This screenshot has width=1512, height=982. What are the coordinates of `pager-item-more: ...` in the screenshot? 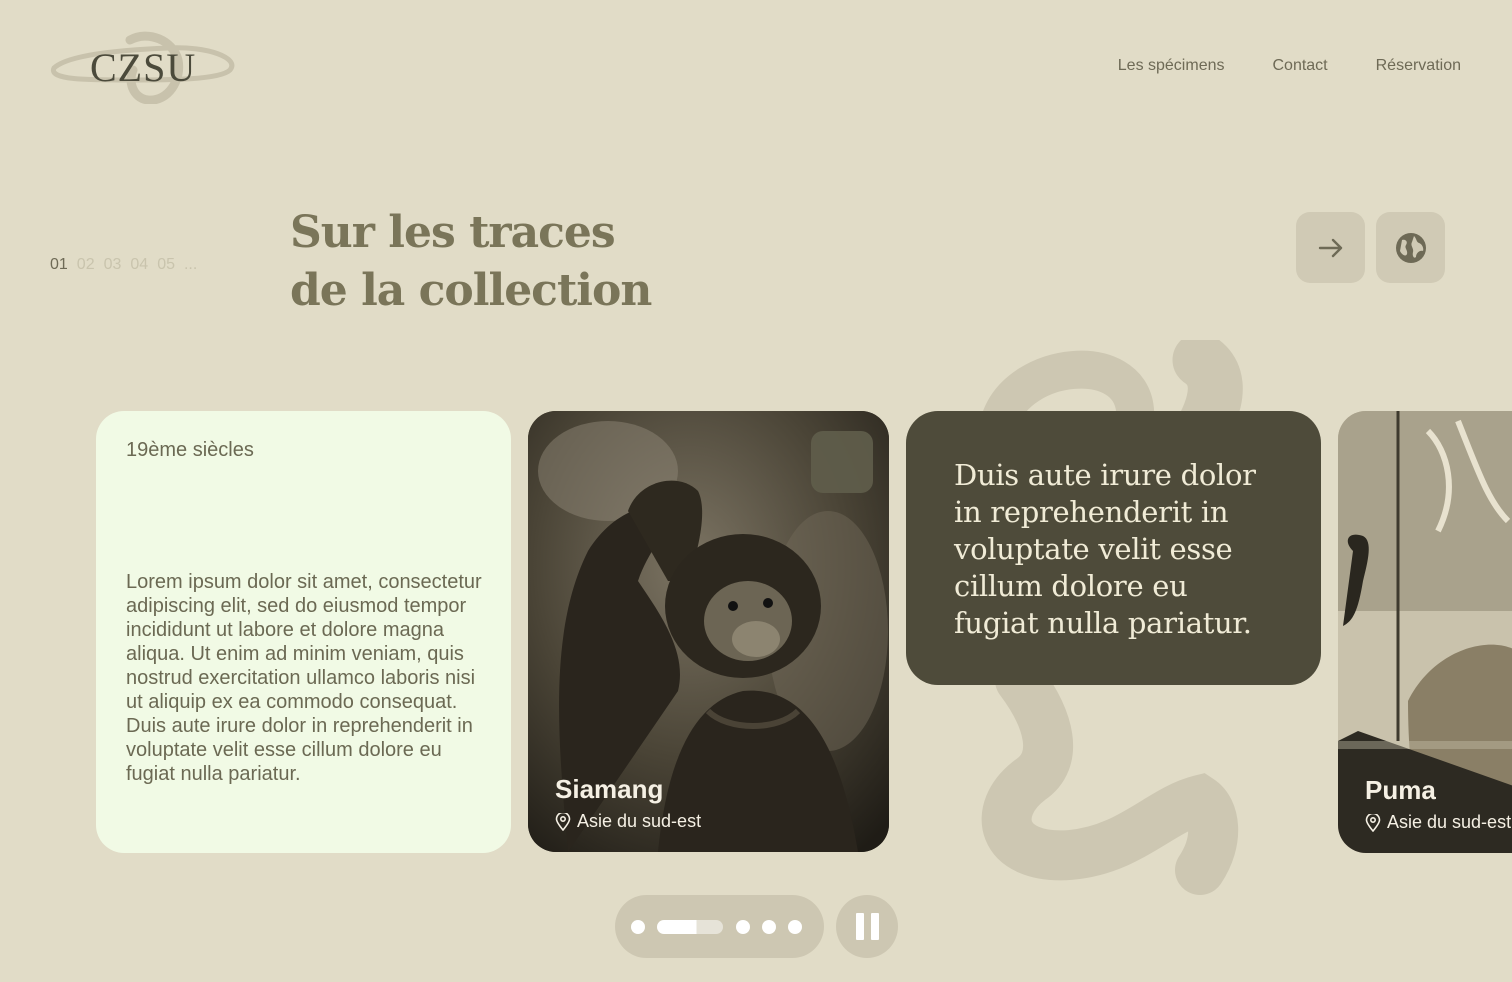 It's located at (190, 265).